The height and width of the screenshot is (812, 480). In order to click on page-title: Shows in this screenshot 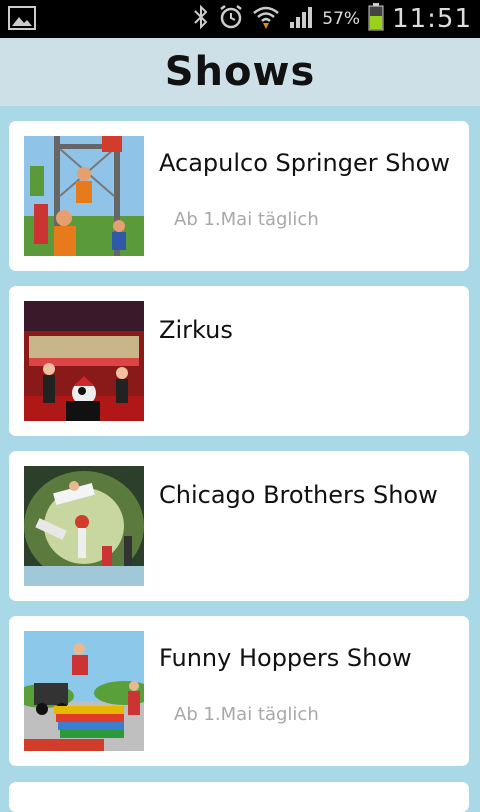, I will do `click(240, 72)`.